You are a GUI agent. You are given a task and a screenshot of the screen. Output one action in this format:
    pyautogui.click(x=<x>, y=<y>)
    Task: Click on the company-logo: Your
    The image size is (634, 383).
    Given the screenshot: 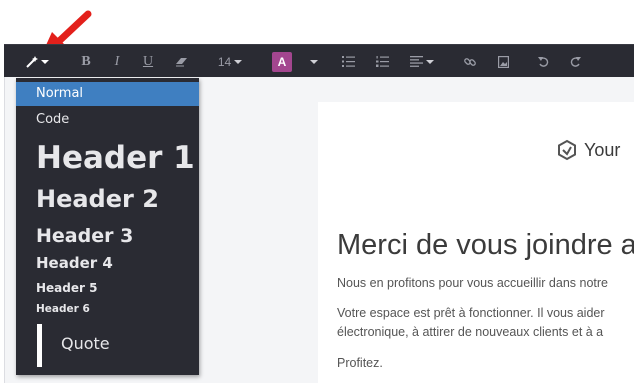 What is the action you would take?
    pyautogui.click(x=588, y=150)
    